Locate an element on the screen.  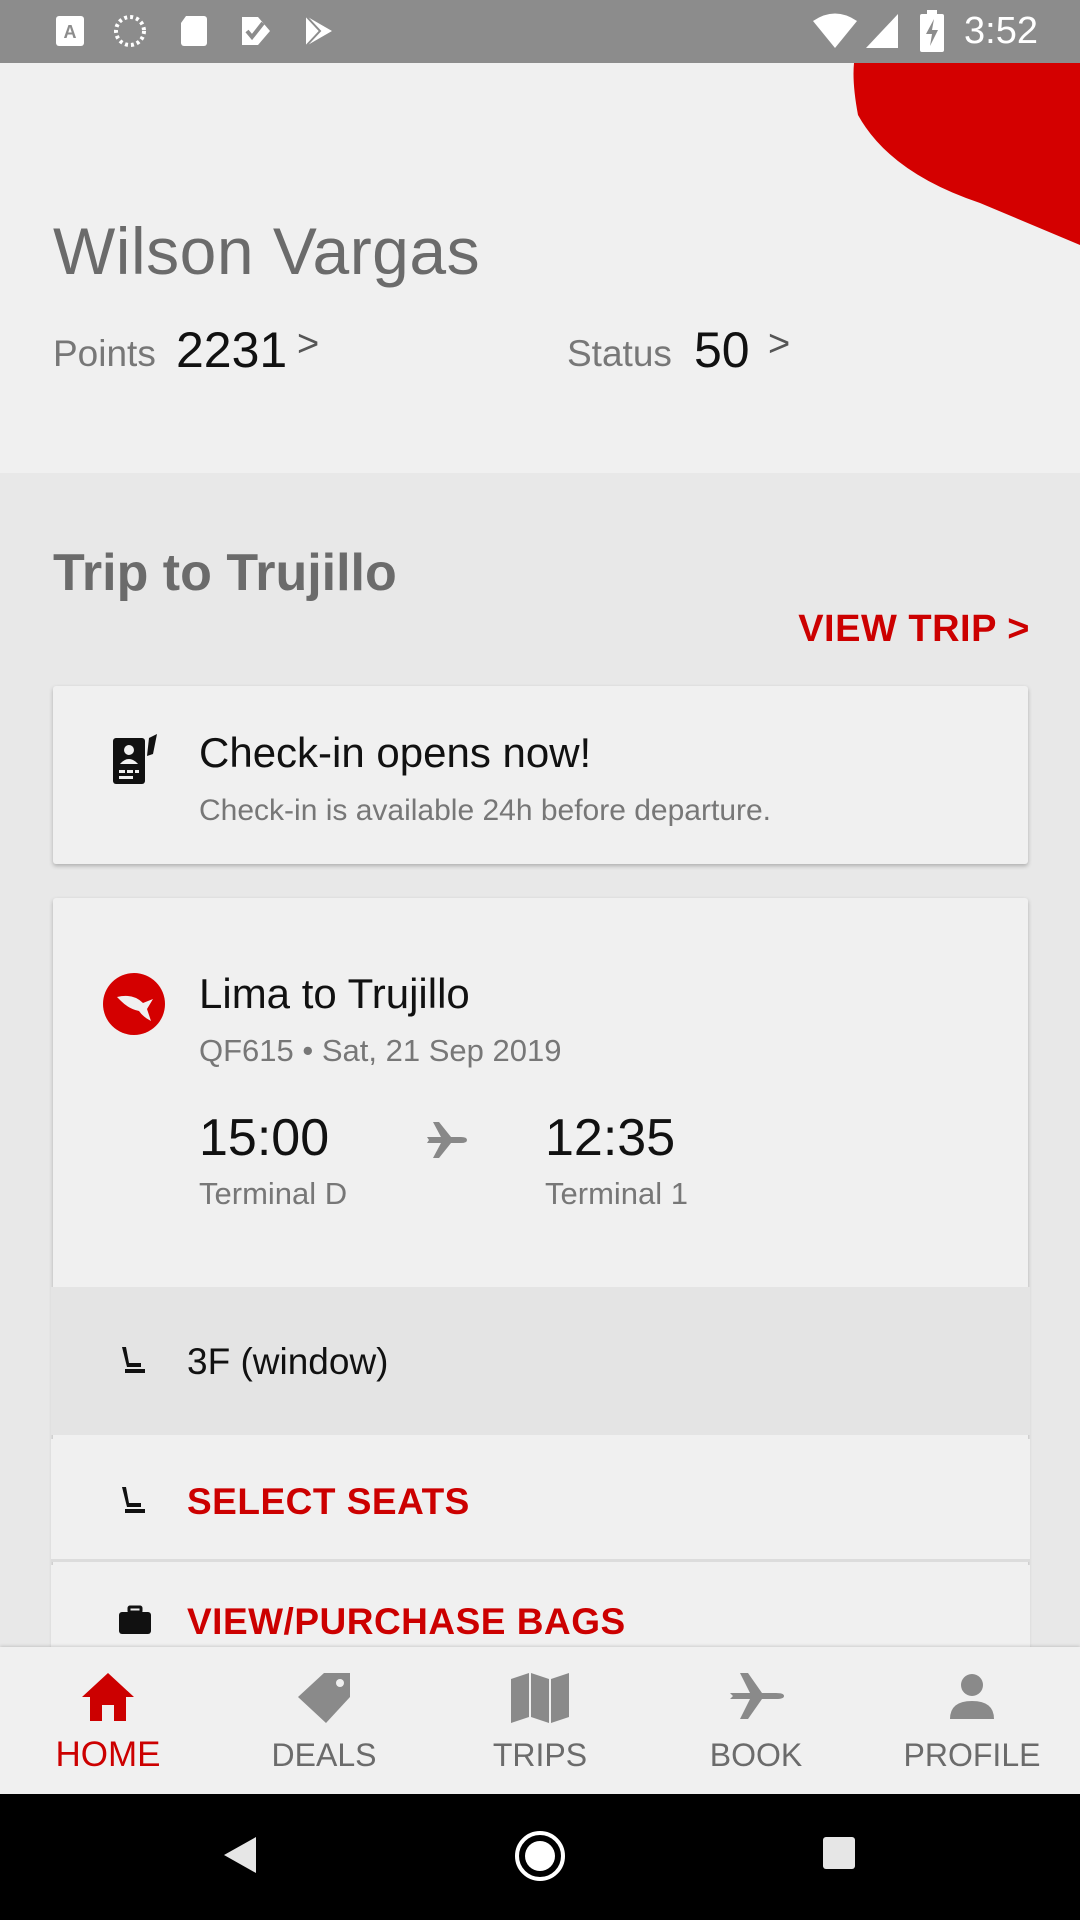
view-purchase-bags-button: VIEW/PURCHASE BAGS is located at coordinates (540, 1606).